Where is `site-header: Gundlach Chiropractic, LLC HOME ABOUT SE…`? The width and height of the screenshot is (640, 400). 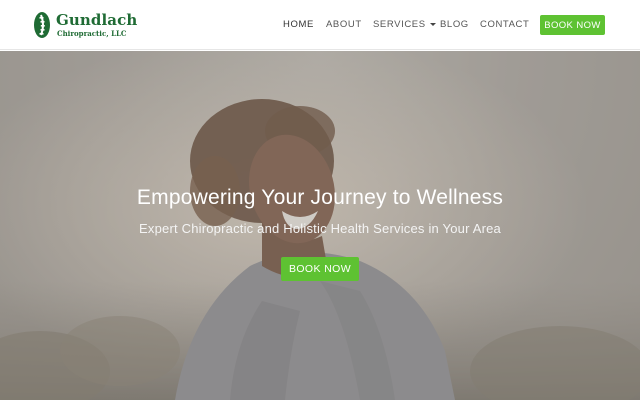
site-header: Gundlach Chiropractic, LLC HOME ABOUT SE… is located at coordinates (320, 25).